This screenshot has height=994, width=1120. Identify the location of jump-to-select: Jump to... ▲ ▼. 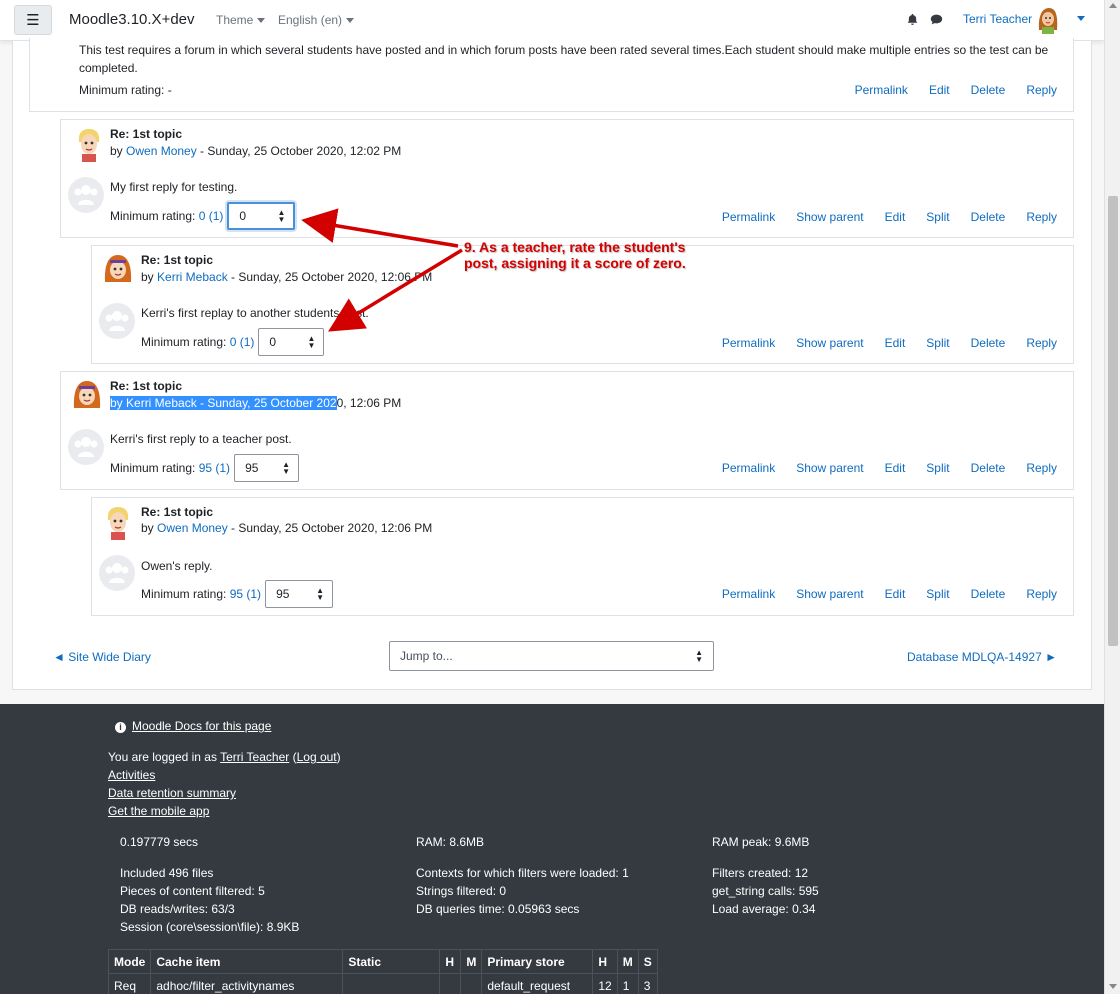
(551, 656).